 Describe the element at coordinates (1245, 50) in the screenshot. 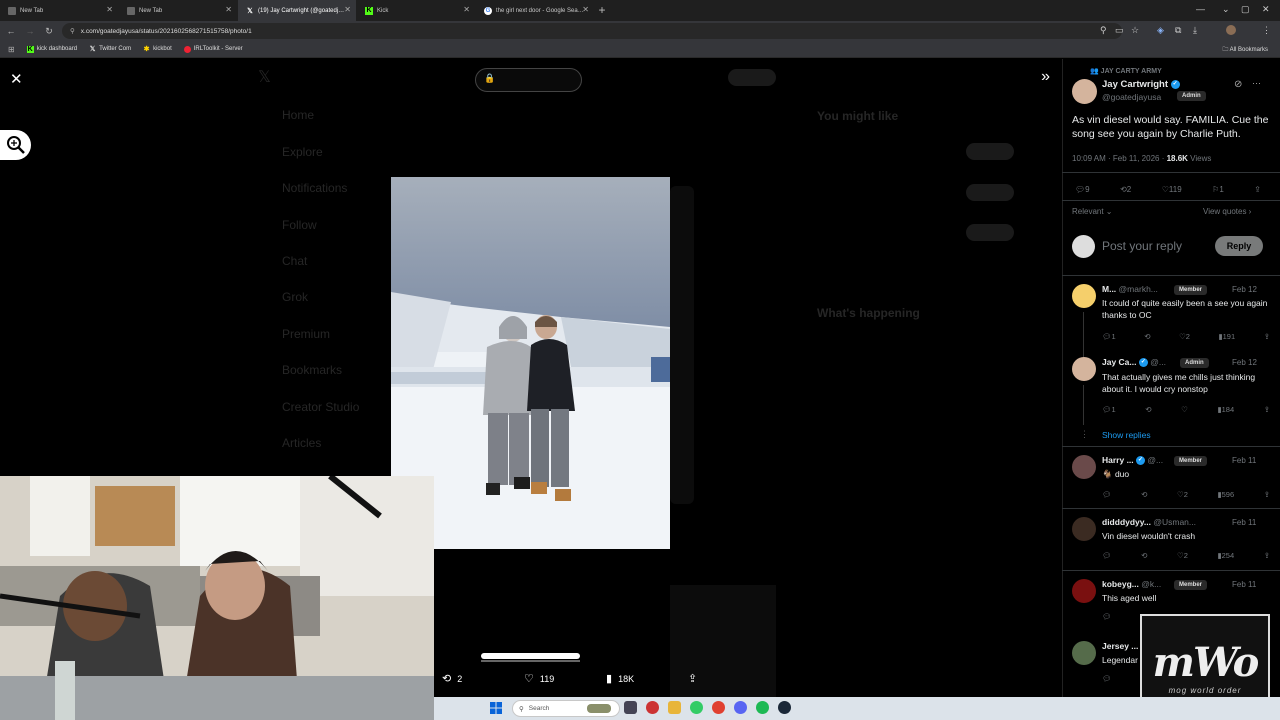

I see `all-bookmarks: 🗀 All Bookmarks` at that location.